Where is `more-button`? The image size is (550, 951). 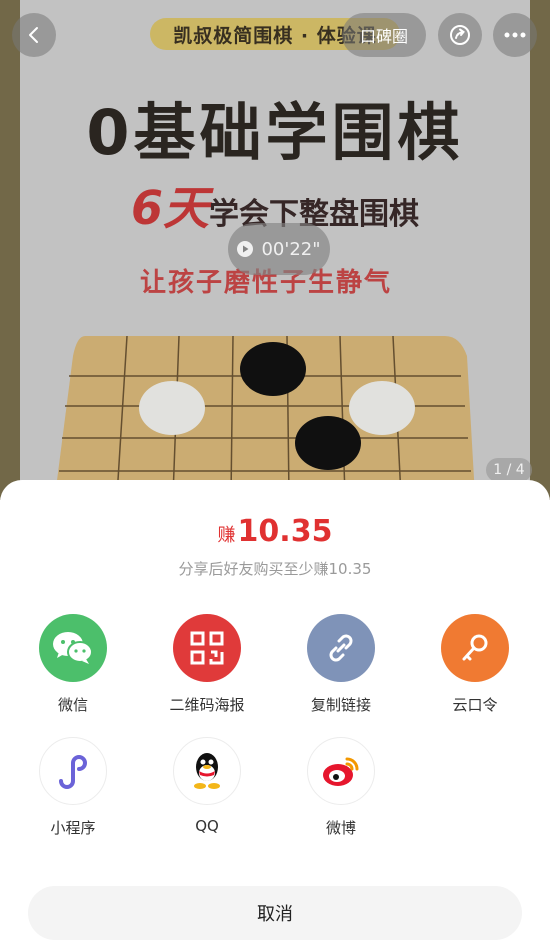
more-button is located at coordinates (515, 35).